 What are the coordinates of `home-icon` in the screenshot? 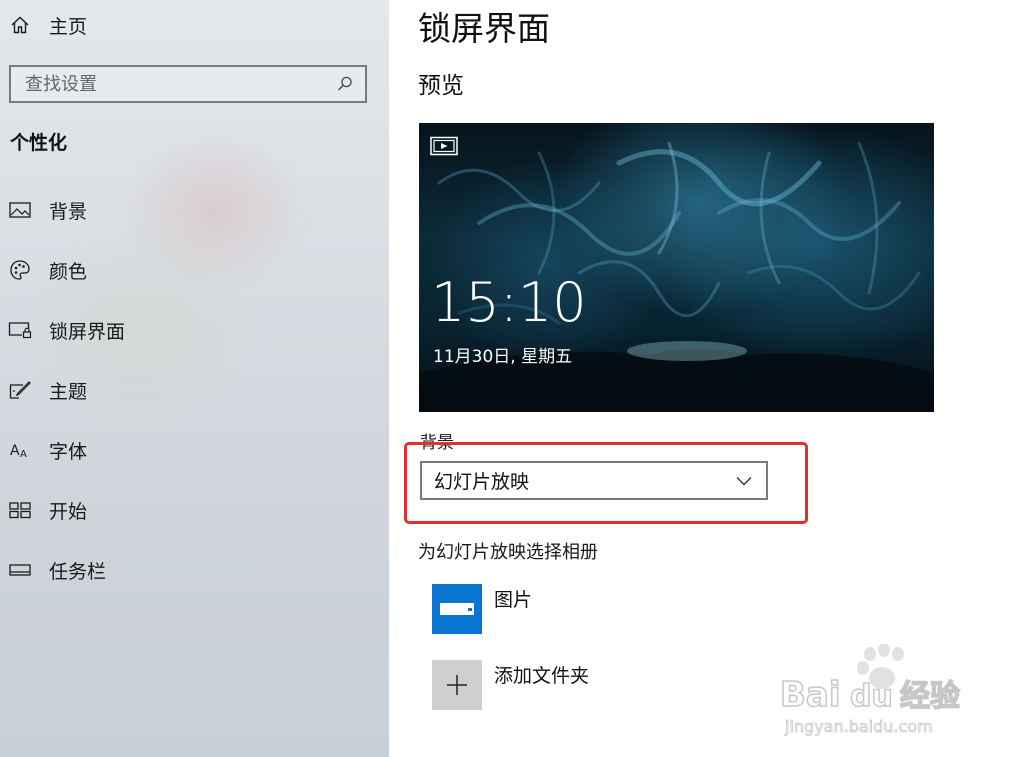 It's located at (20, 25).